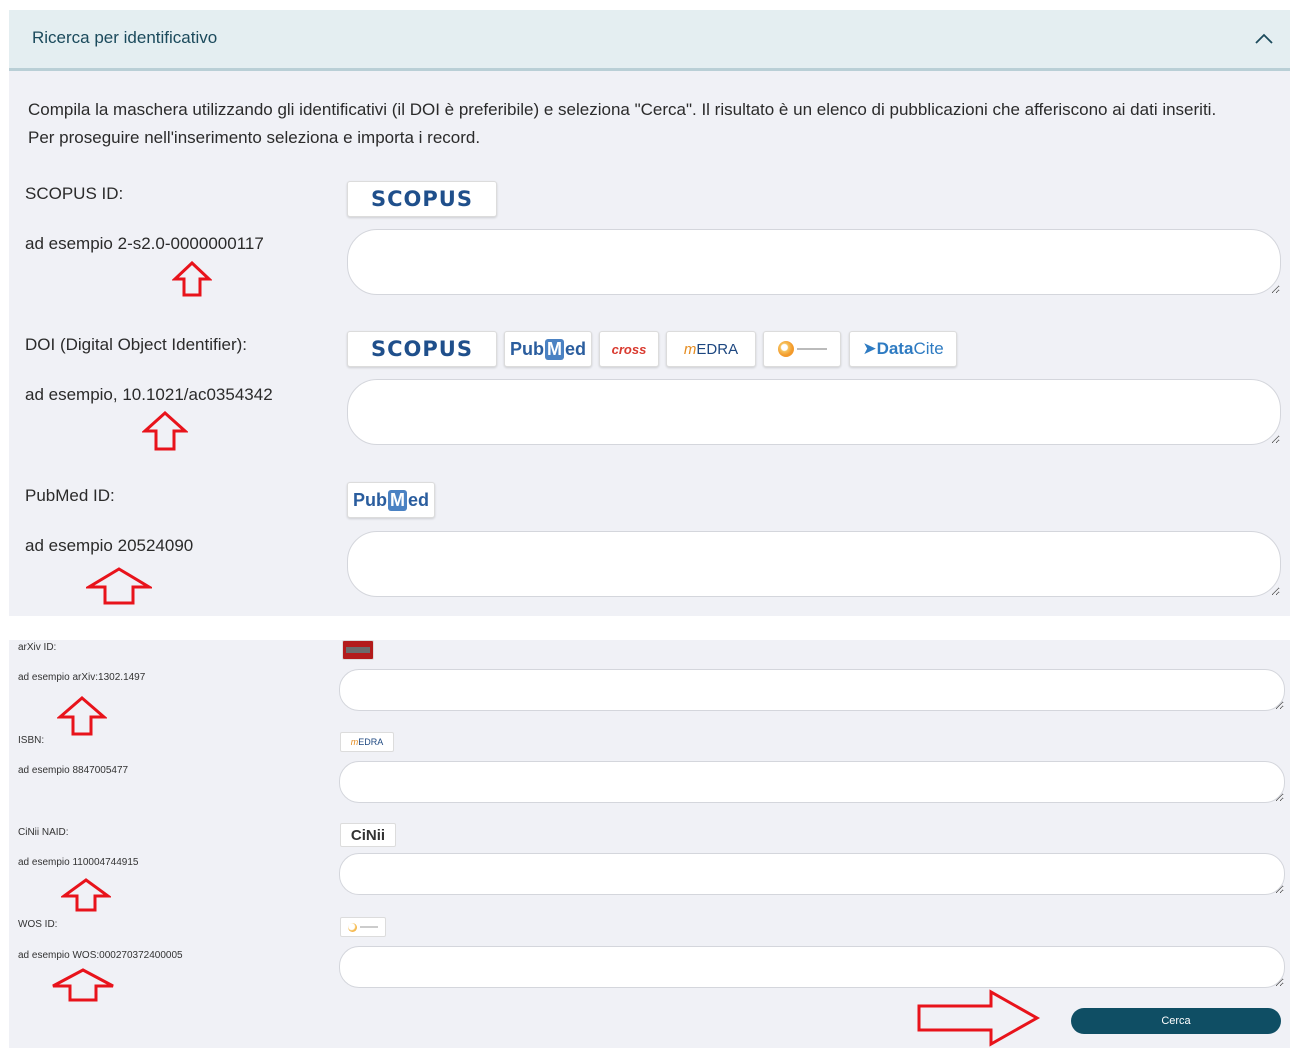  What do you see at coordinates (82, 677) in the screenshot?
I see `arxiv-id-example: ad esempio arXiv:1302.1497` at bounding box center [82, 677].